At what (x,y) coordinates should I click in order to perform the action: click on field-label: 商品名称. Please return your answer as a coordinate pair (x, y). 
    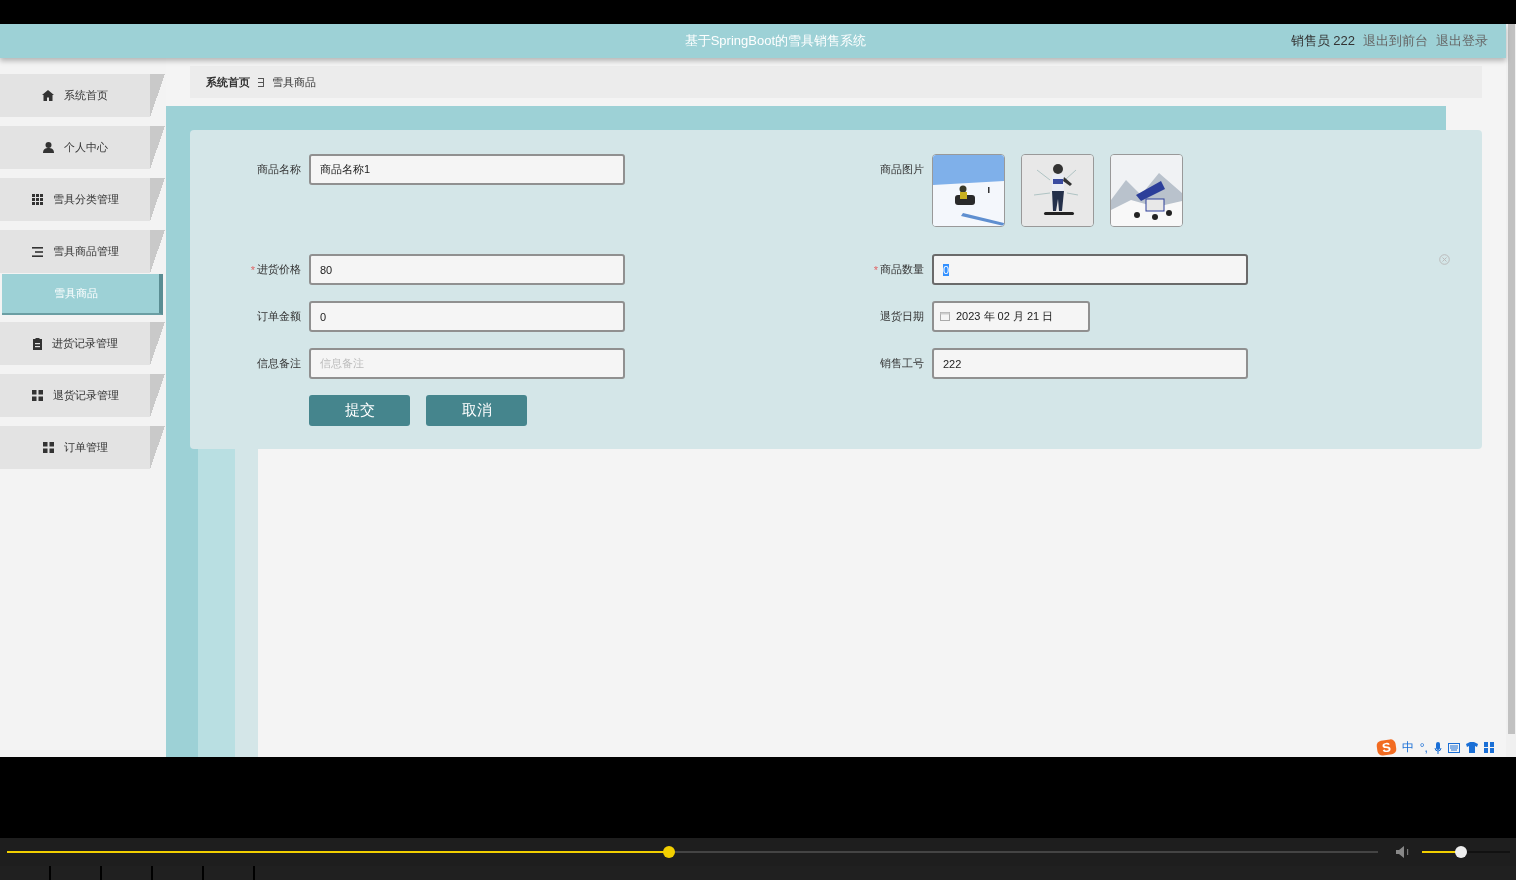
    Looking at the image, I should click on (279, 169).